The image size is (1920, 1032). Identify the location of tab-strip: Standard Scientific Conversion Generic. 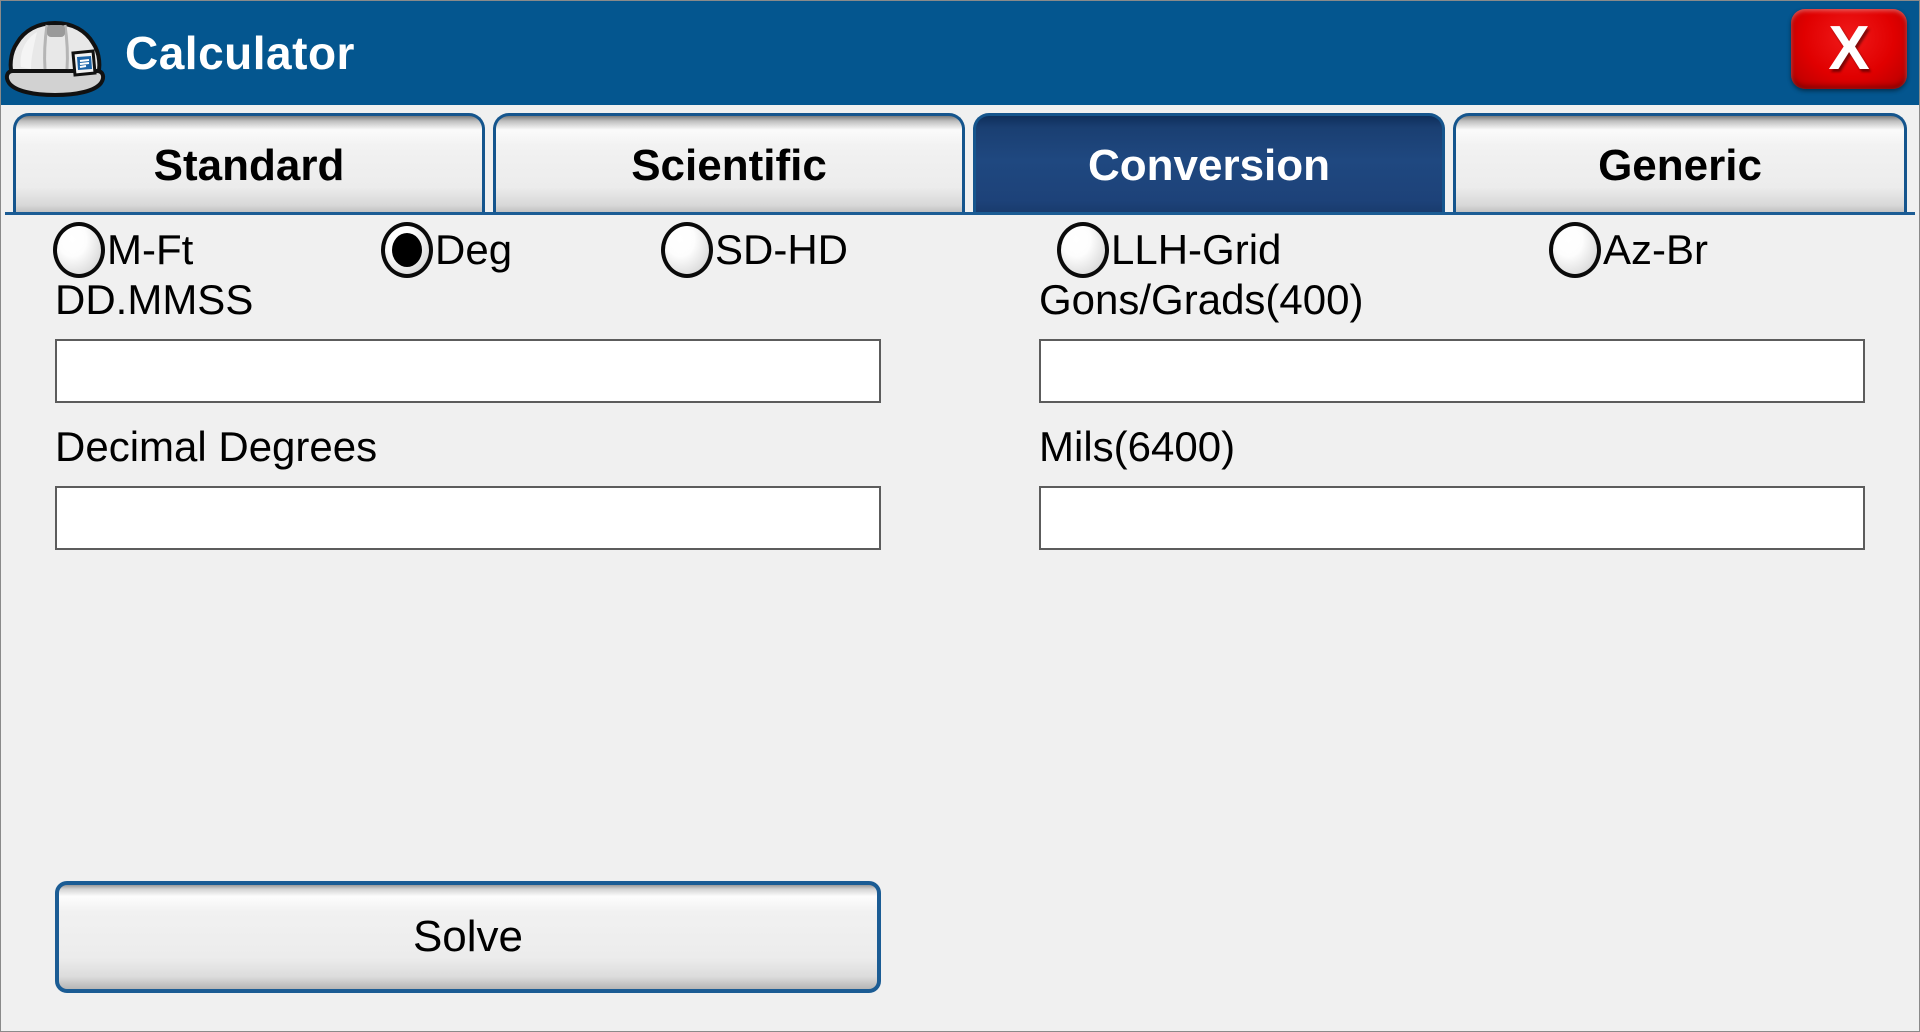
(960, 160).